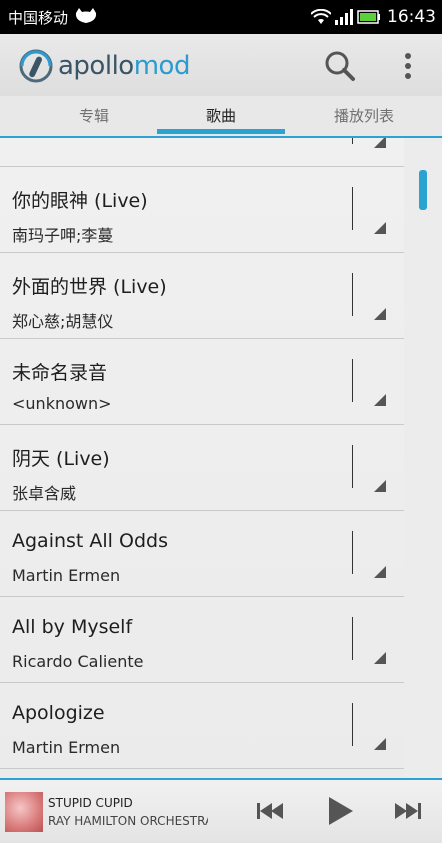  Describe the element at coordinates (90, 803) in the screenshot. I see `now-playing-title: STUPID CUPID` at that location.